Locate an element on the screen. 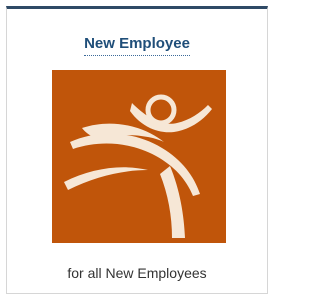 This screenshot has height=301, width=320. card-title: New Employee is located at coordinates (137, 45).